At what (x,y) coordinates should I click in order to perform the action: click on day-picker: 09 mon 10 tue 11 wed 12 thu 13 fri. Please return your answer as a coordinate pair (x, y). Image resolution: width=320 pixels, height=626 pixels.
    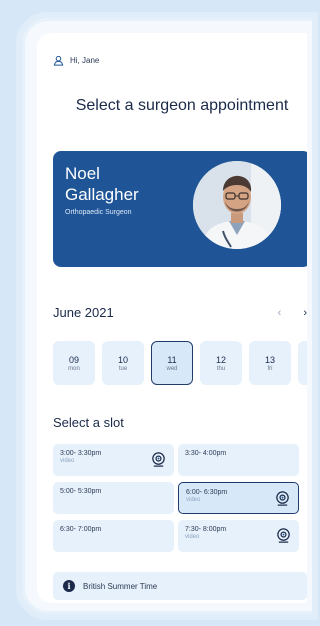
    Looking at the image, I should click on (180, 363).